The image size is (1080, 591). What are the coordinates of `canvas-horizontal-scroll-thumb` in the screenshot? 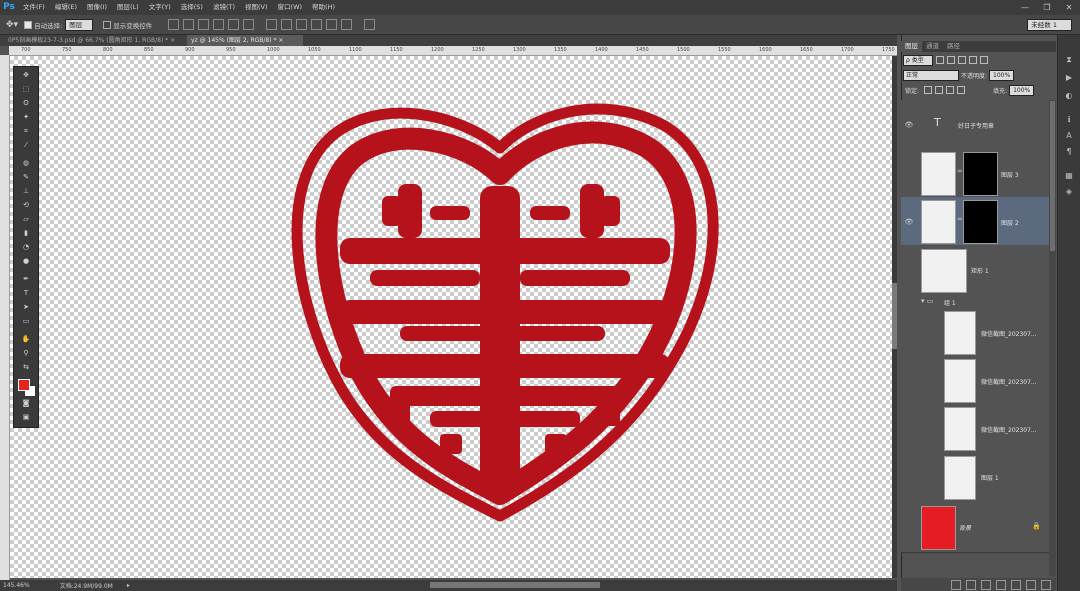 It's located at (515, 585).